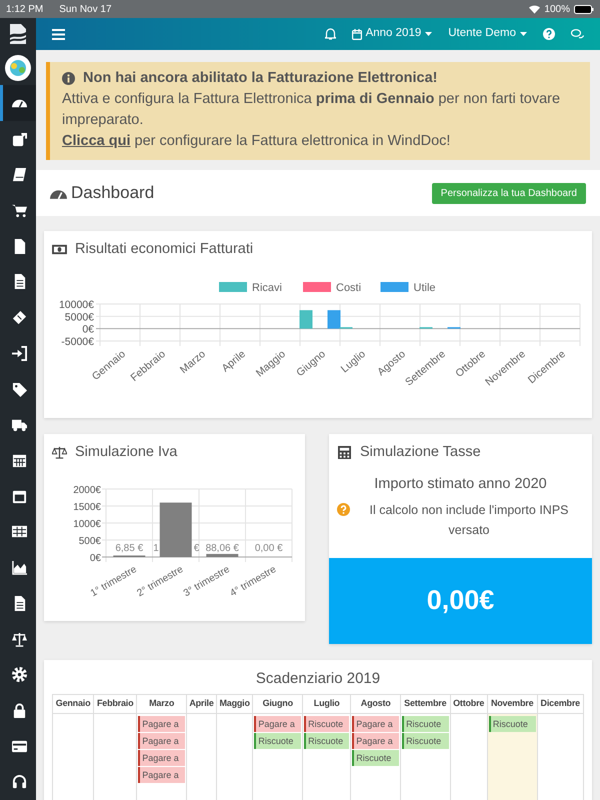 The image size is (600, 800). What do you see at coordinates (277, 704) in the screenshot?
I see `column-header: Giugno` at bounding box center [277, 704].